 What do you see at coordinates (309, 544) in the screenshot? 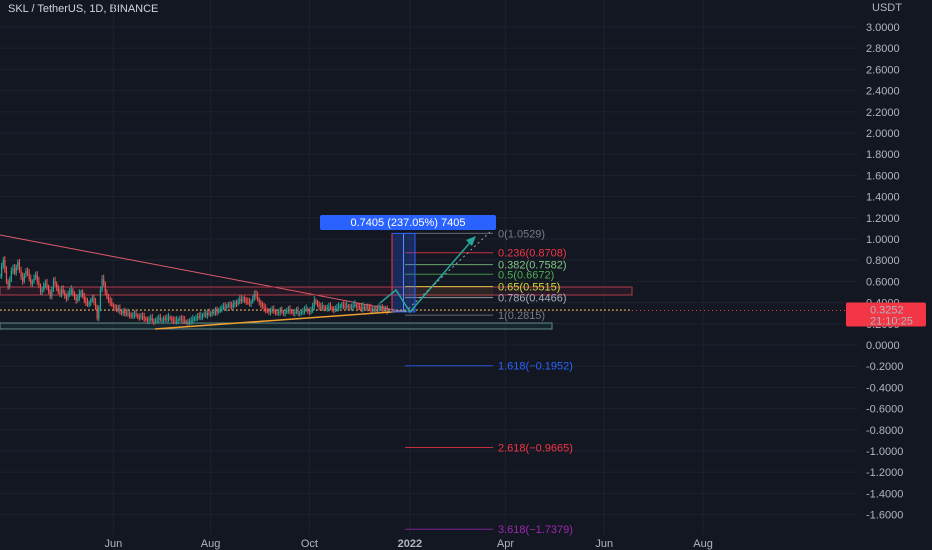
I see `x-tick-label: Oct` at bounding box center [309, 544].